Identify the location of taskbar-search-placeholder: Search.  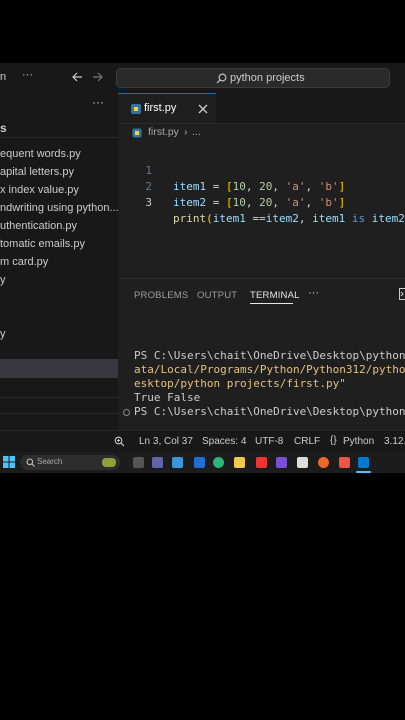
(50, 461).